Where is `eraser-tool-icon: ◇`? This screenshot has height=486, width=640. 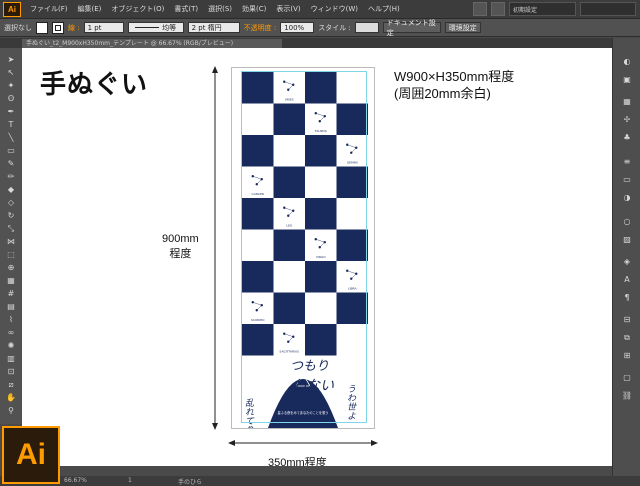 eraser-tool-icon: ◇ is located at coordinates (11, 202).